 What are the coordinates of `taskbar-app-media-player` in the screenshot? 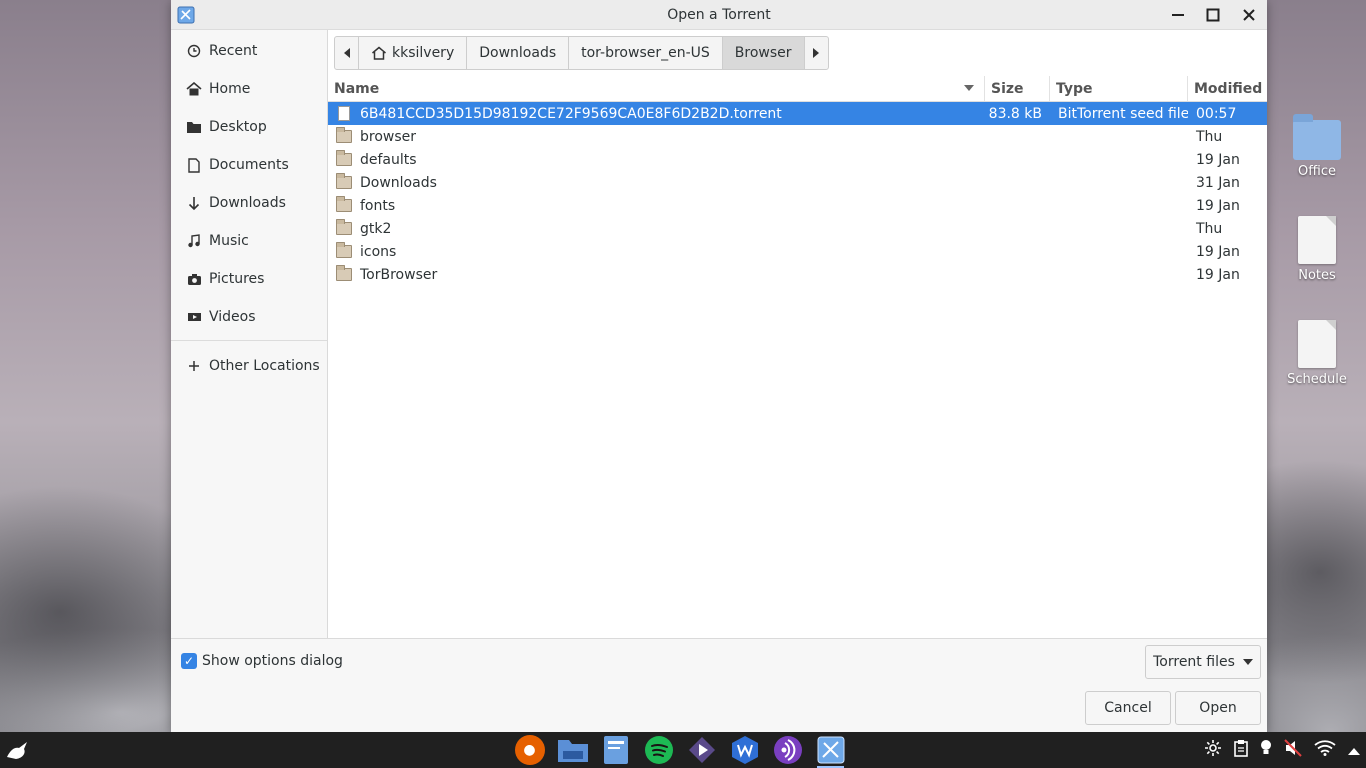 It's located at (701, 750).